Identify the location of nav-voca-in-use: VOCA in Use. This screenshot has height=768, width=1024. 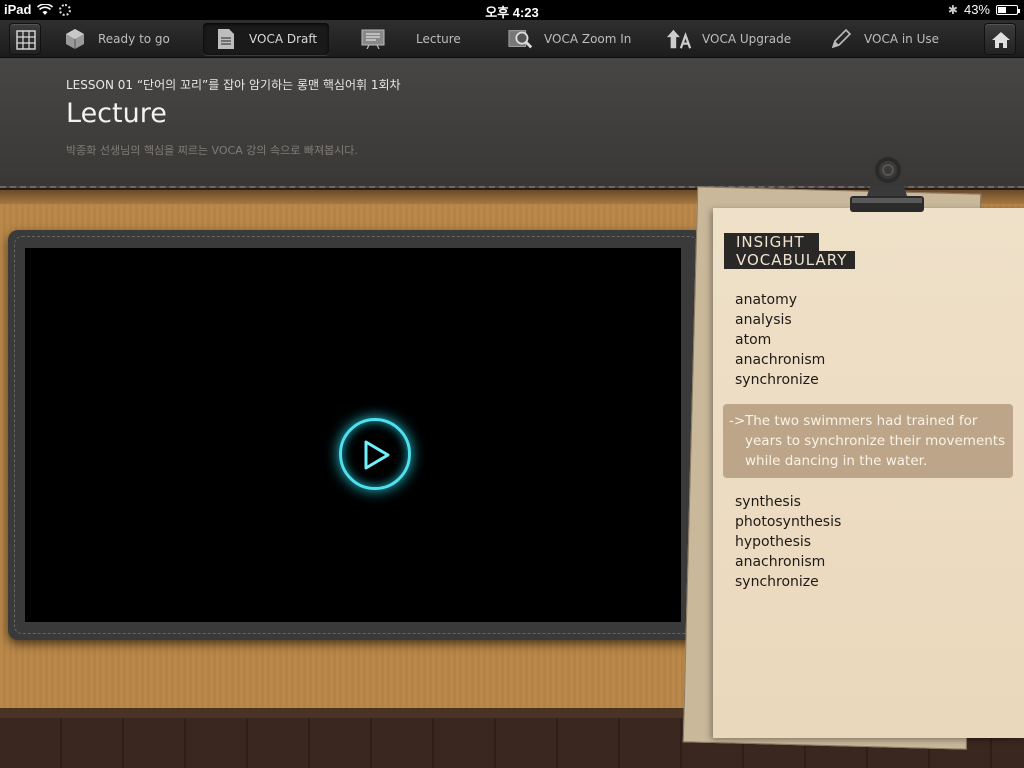
(883, 39).